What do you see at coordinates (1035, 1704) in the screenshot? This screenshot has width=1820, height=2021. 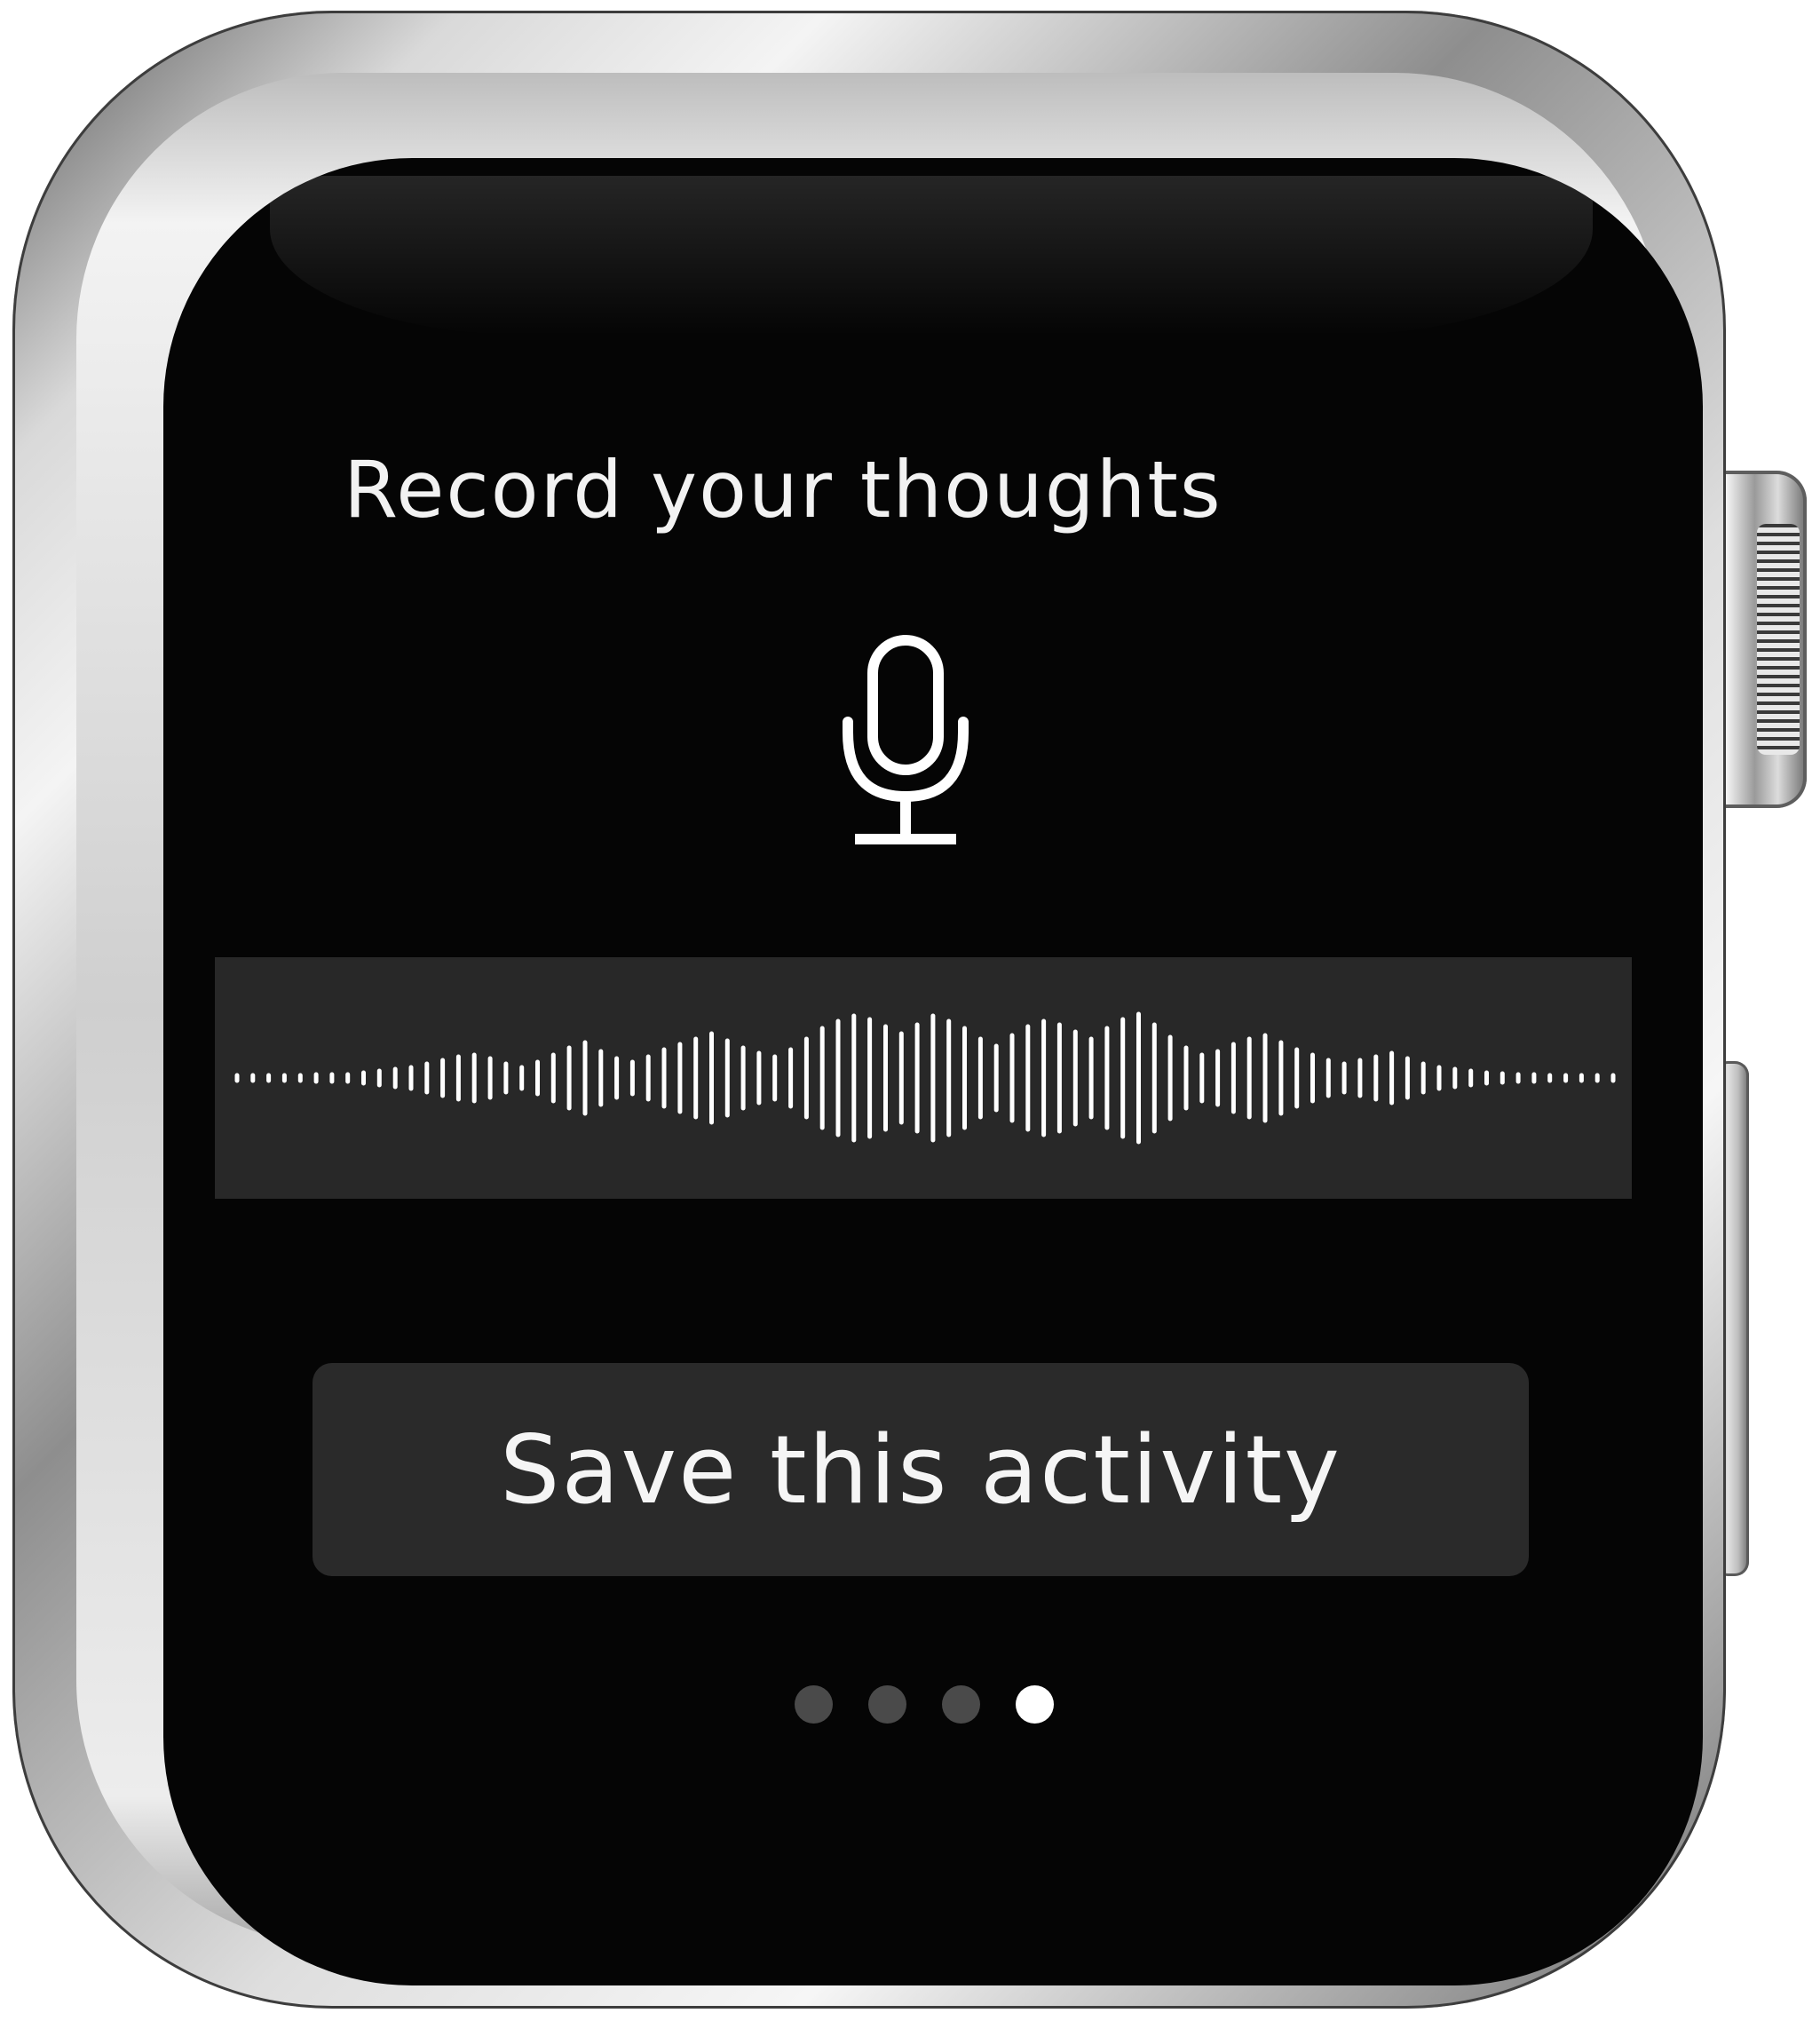 I see `page-dot-active` at bounding box center [1035, 1704].